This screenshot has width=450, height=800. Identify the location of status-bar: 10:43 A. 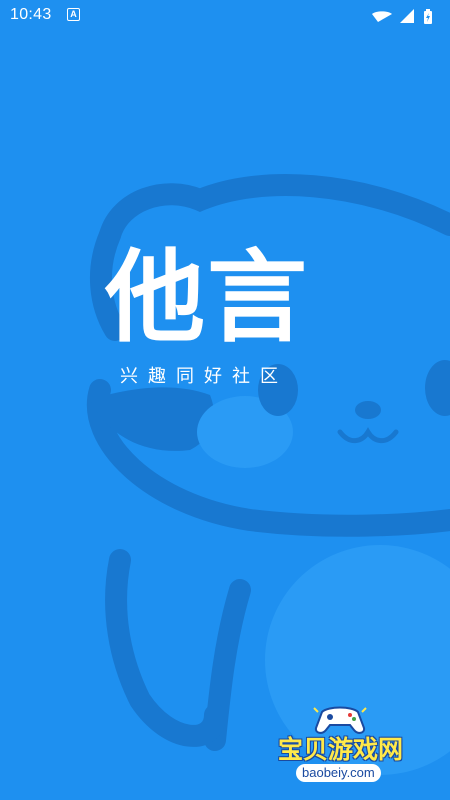
(225, 16).